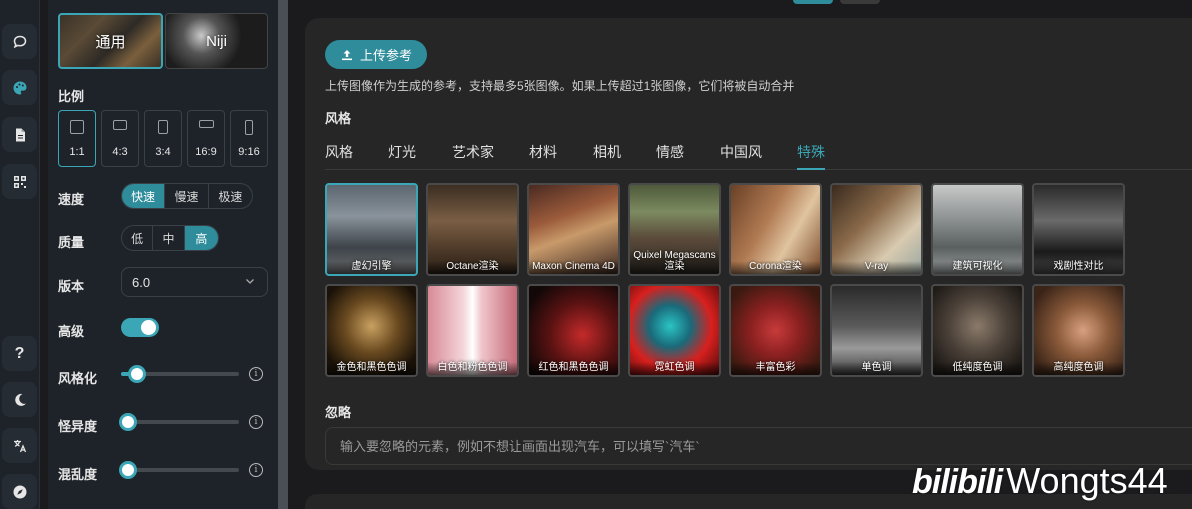 This screenshot has width=1192, height=509. I want to click on speed-option-slow: 慢速, so click(187, 196).